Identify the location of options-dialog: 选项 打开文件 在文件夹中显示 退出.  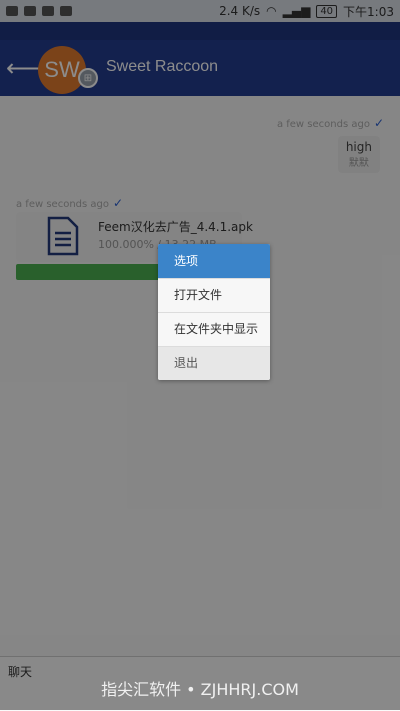
(214, 312).